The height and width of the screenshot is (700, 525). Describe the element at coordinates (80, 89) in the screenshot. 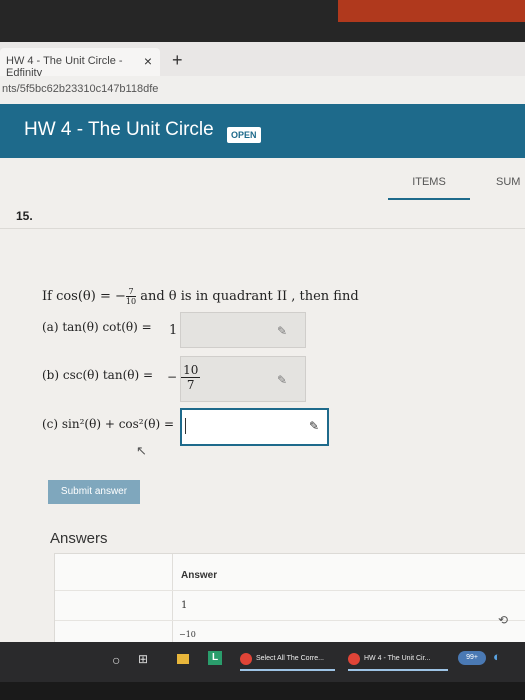

I see `address-text: nts/5f5bc62b23310c147b118dfe` at that location.